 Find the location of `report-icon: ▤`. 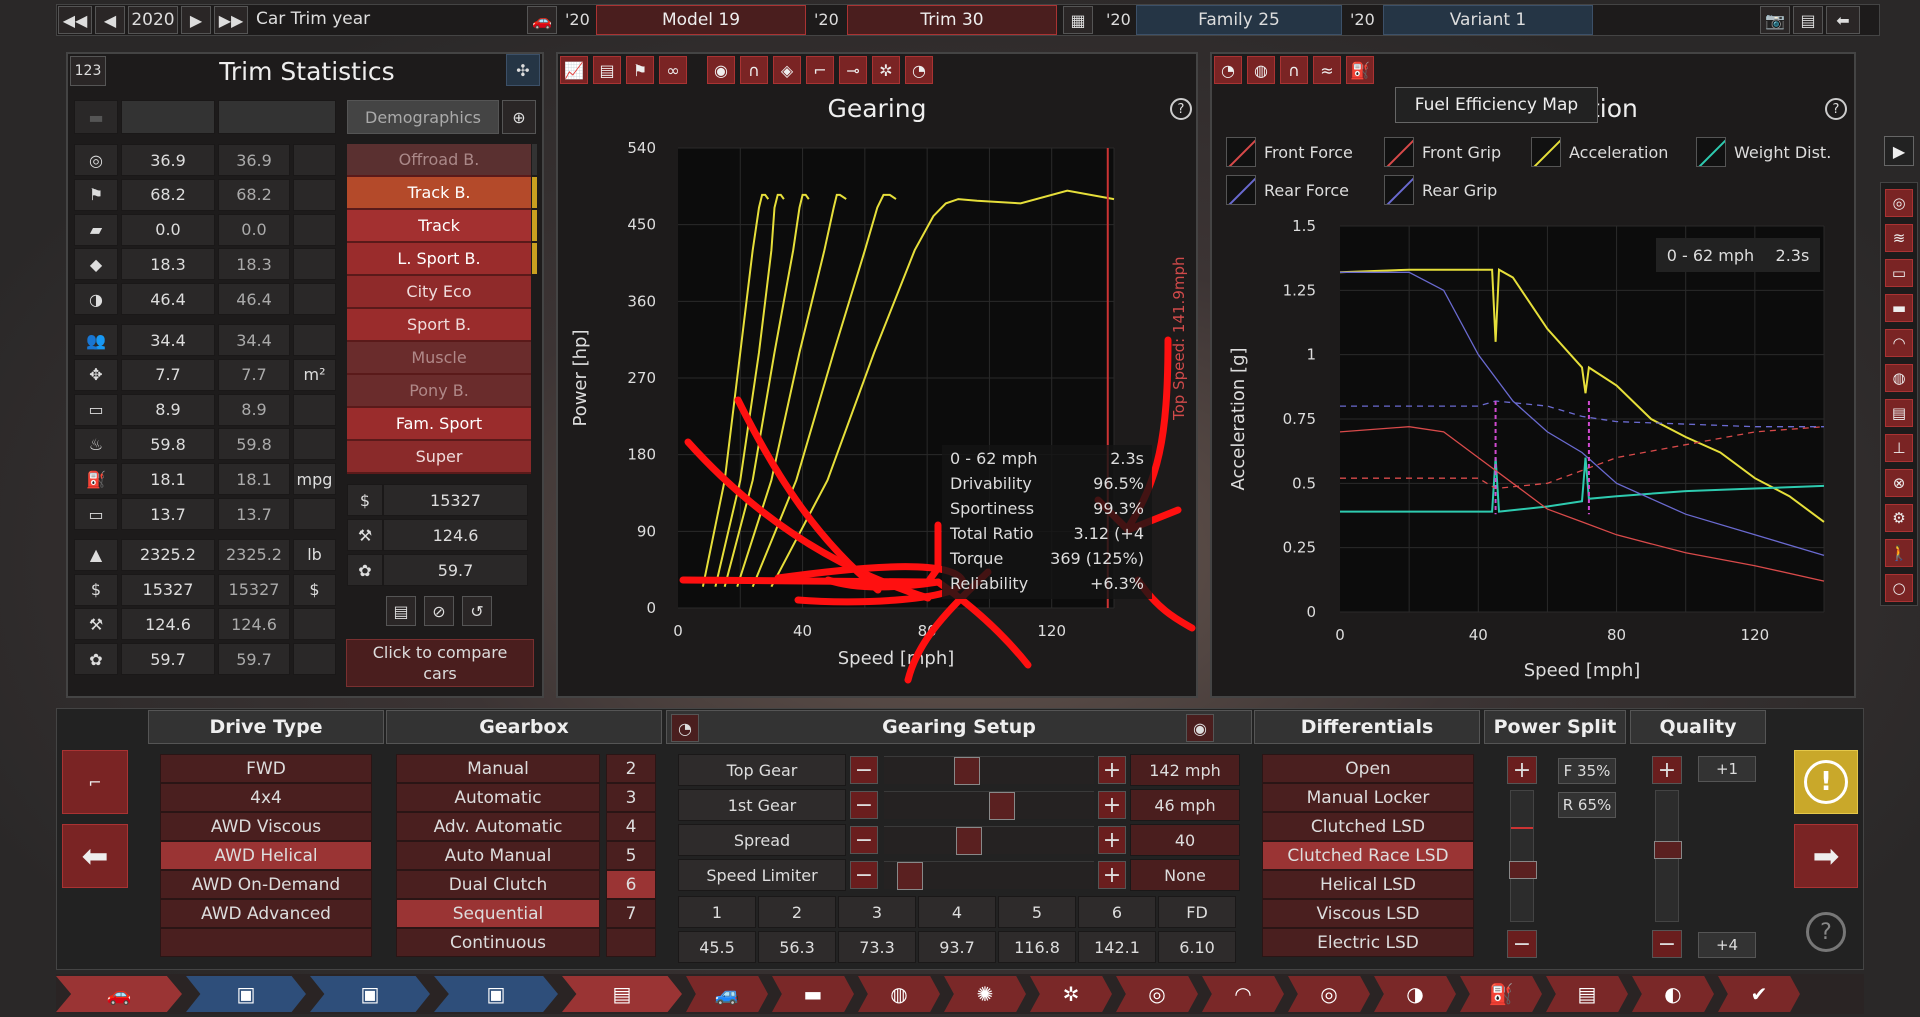

report-icon: ▤ is located at coordinates (401, 611).